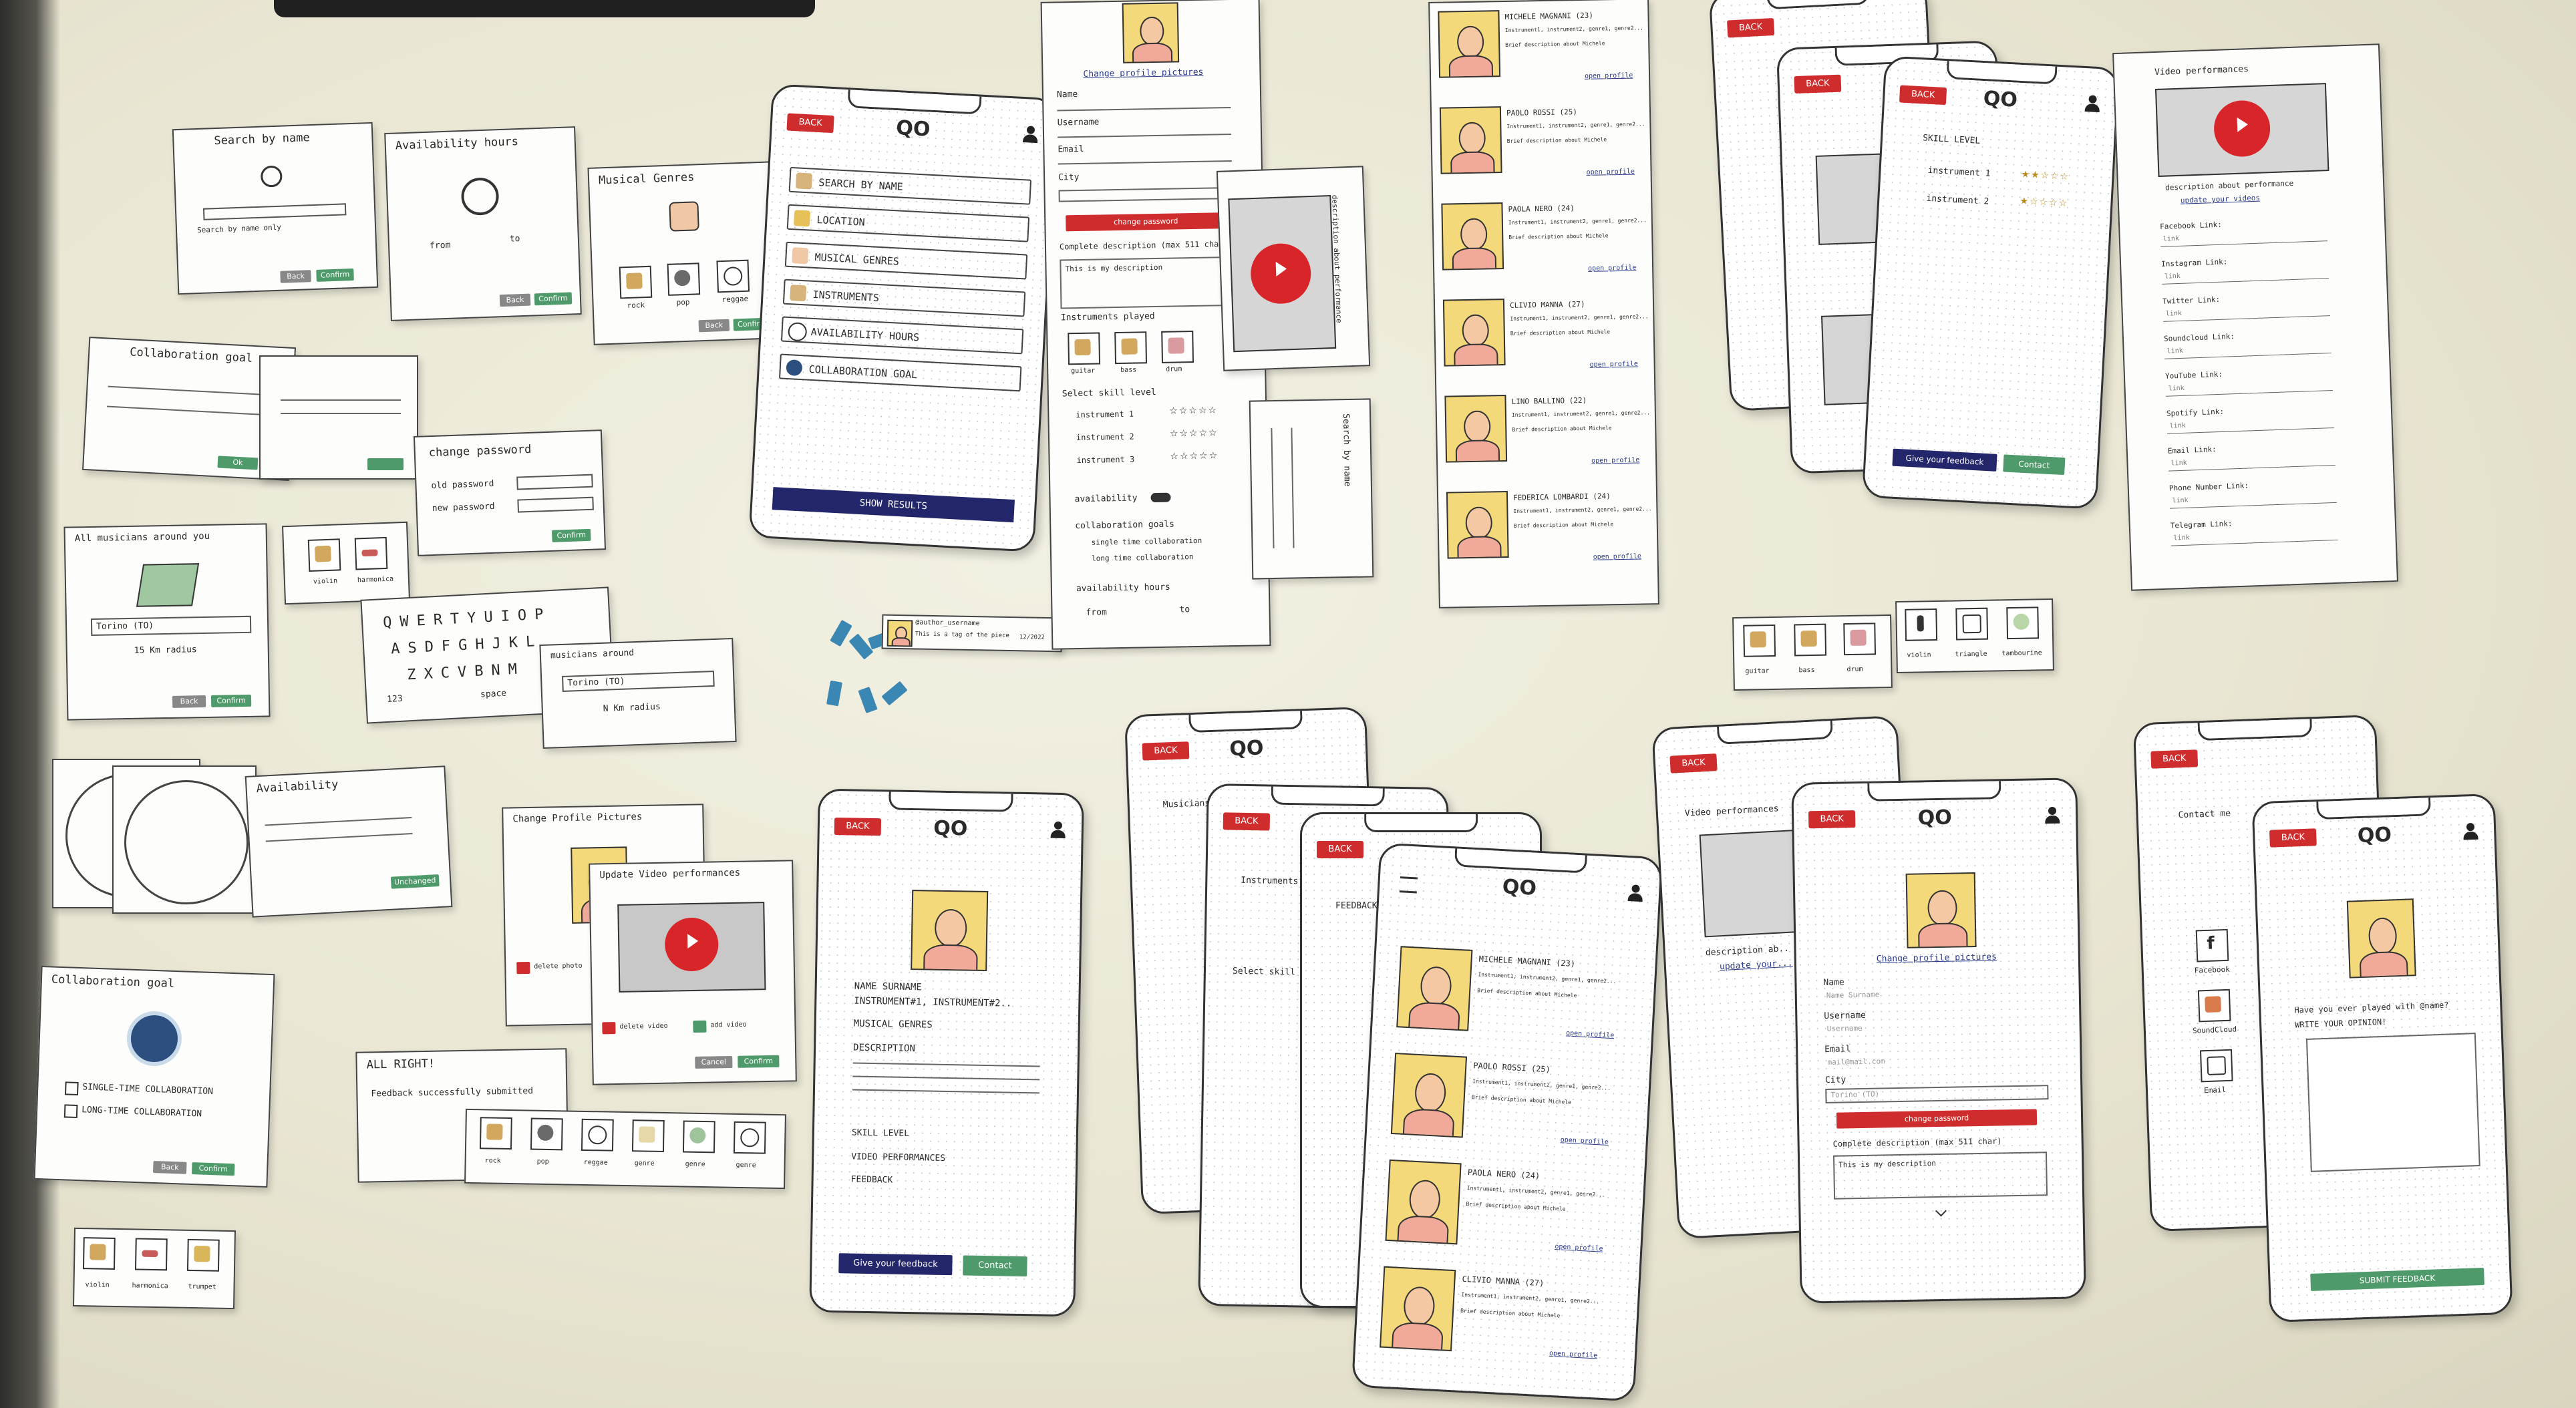  What do you see at coordinates (554, 482) in the screenshot?
I see `old-password-field` at bounding box center [554, 482].